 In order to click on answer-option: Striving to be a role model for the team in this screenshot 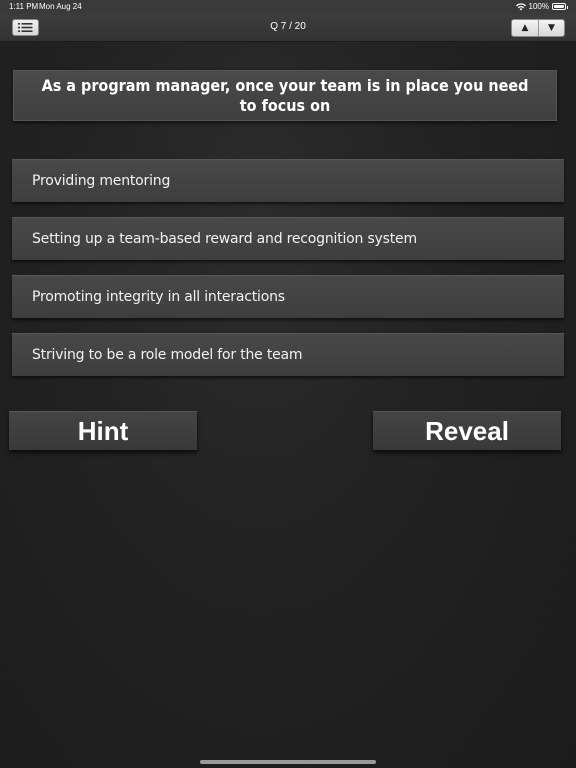, I will do `click(288, 354)`.